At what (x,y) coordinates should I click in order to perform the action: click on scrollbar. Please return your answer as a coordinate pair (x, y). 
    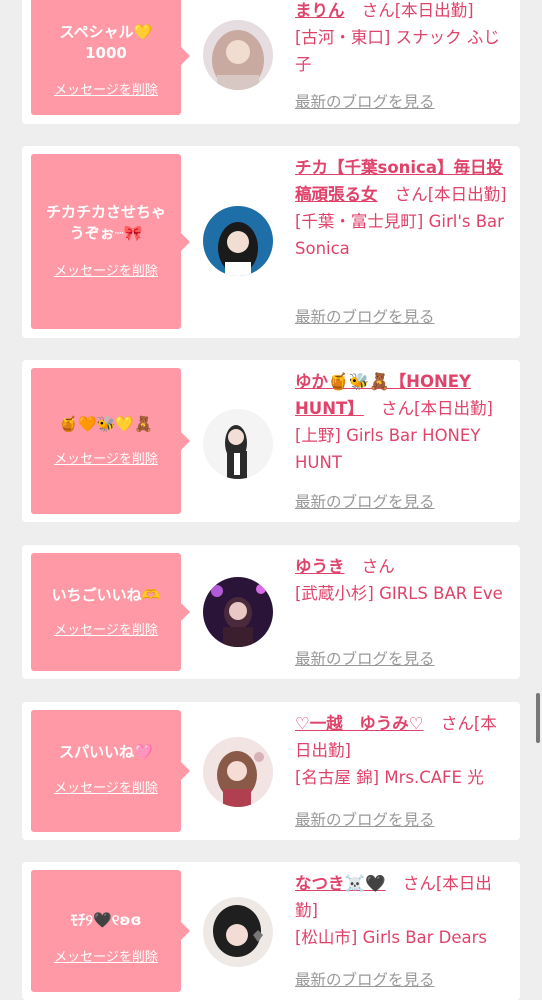
    Looking at the image, I should click on (538, 718).